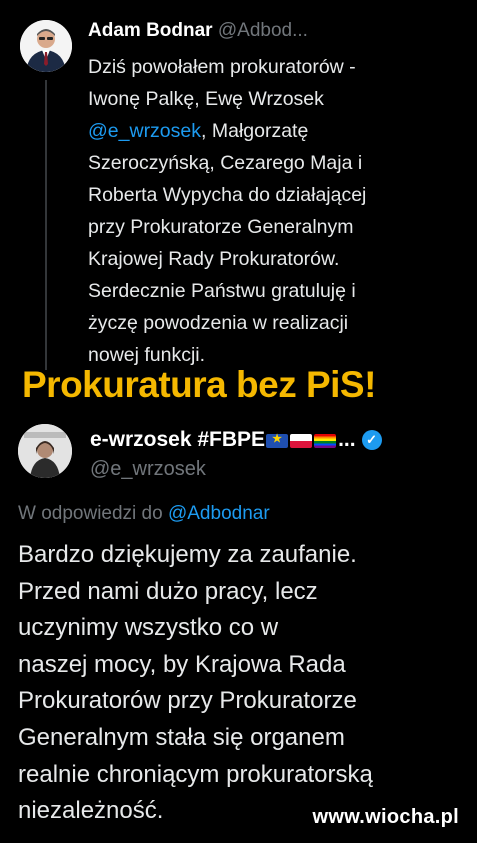 The image size is (477, 843). I want to click on poland-flag-icon, so click(301, 440).